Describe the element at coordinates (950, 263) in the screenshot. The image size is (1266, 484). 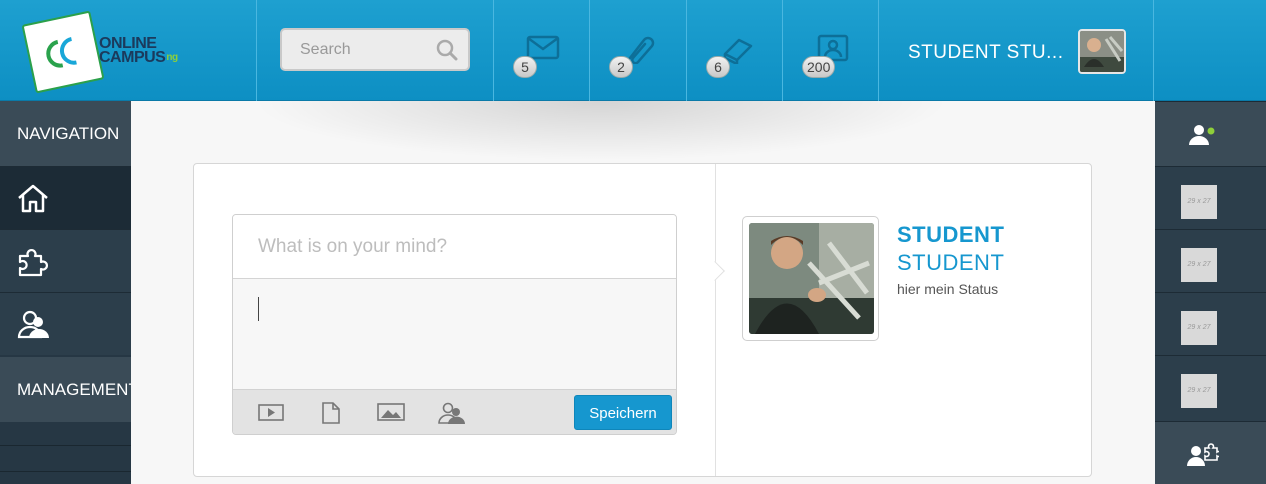
I see `profile-last-name: STUDENT` at that location.